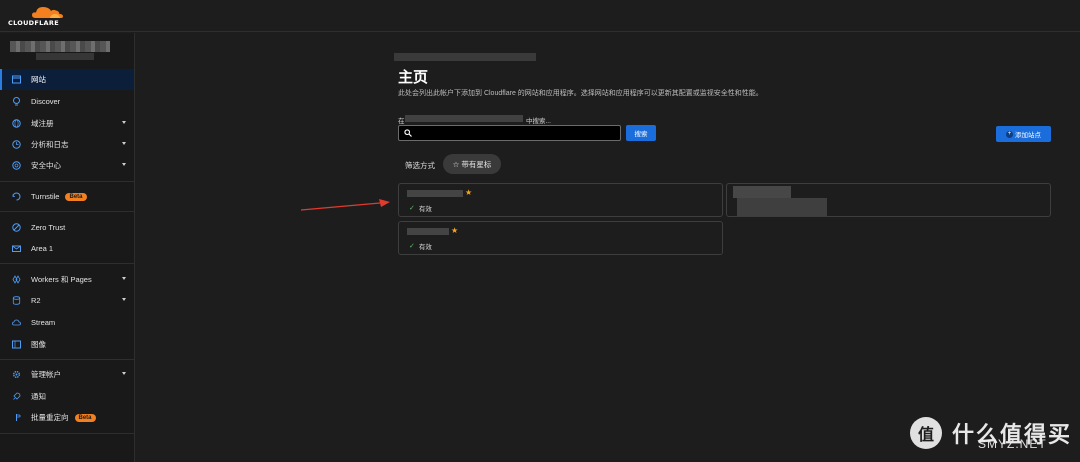  What do you see at coordinates (46, 374) in the screenshot?
I see `sidebar-item-label: 管理帐户` at bounding box center [46, 374].